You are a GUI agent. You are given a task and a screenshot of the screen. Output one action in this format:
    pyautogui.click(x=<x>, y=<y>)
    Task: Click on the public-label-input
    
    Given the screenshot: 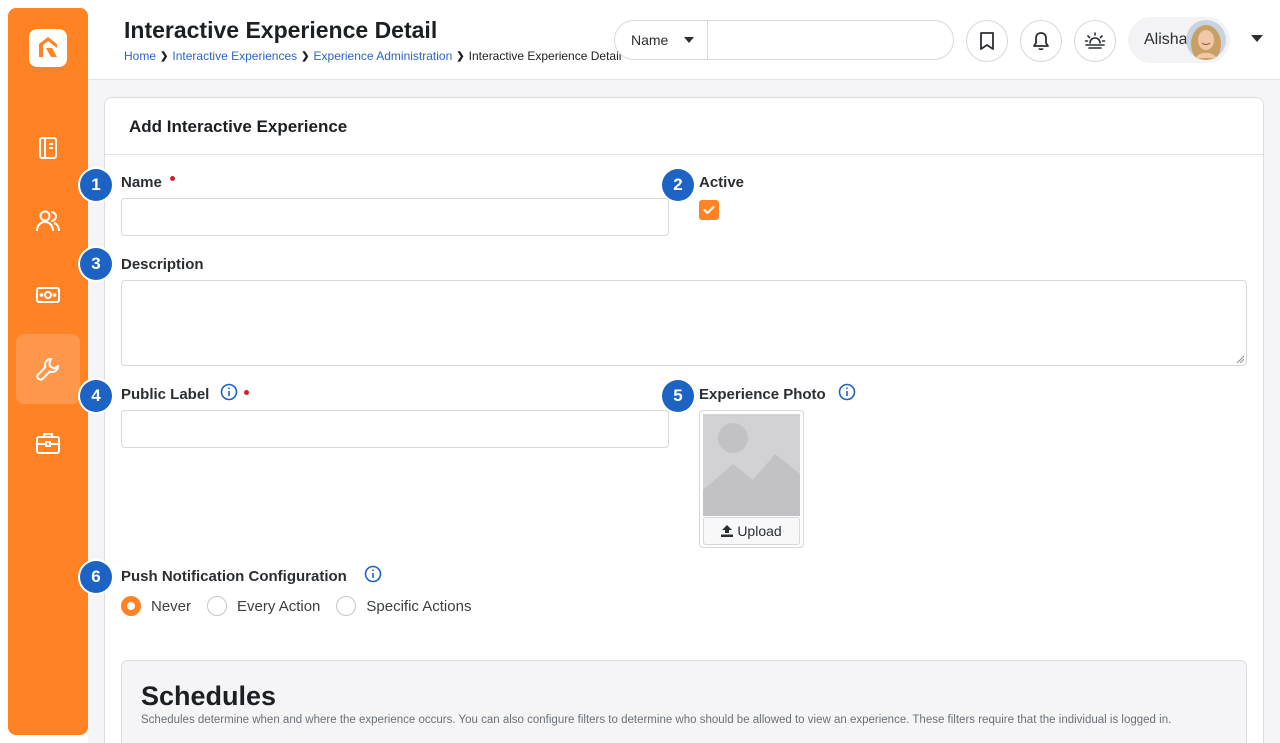 What is the action you would take?
    pyautogui.click(x=395, y=429)
    